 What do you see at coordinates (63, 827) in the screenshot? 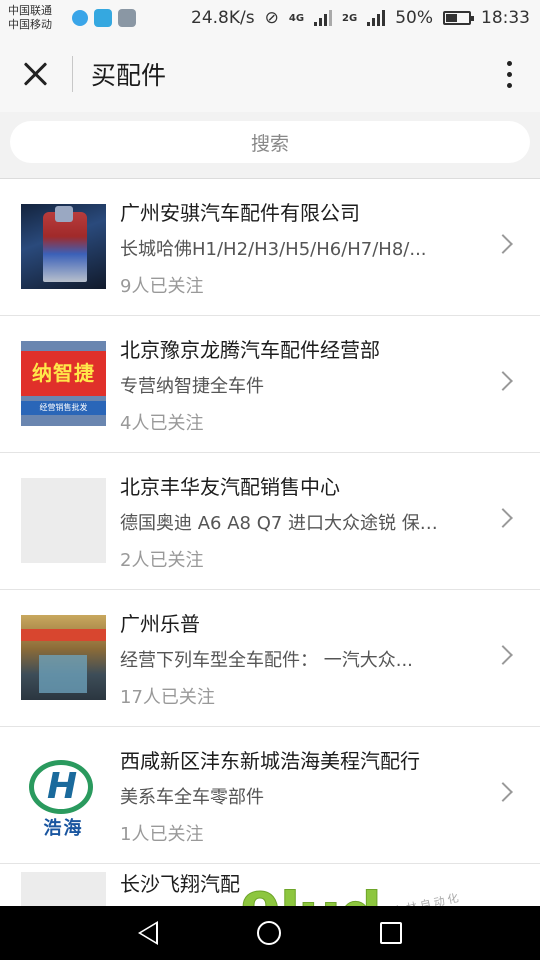
I see `logo-text: 浩海` at bounding box center [63, 827].